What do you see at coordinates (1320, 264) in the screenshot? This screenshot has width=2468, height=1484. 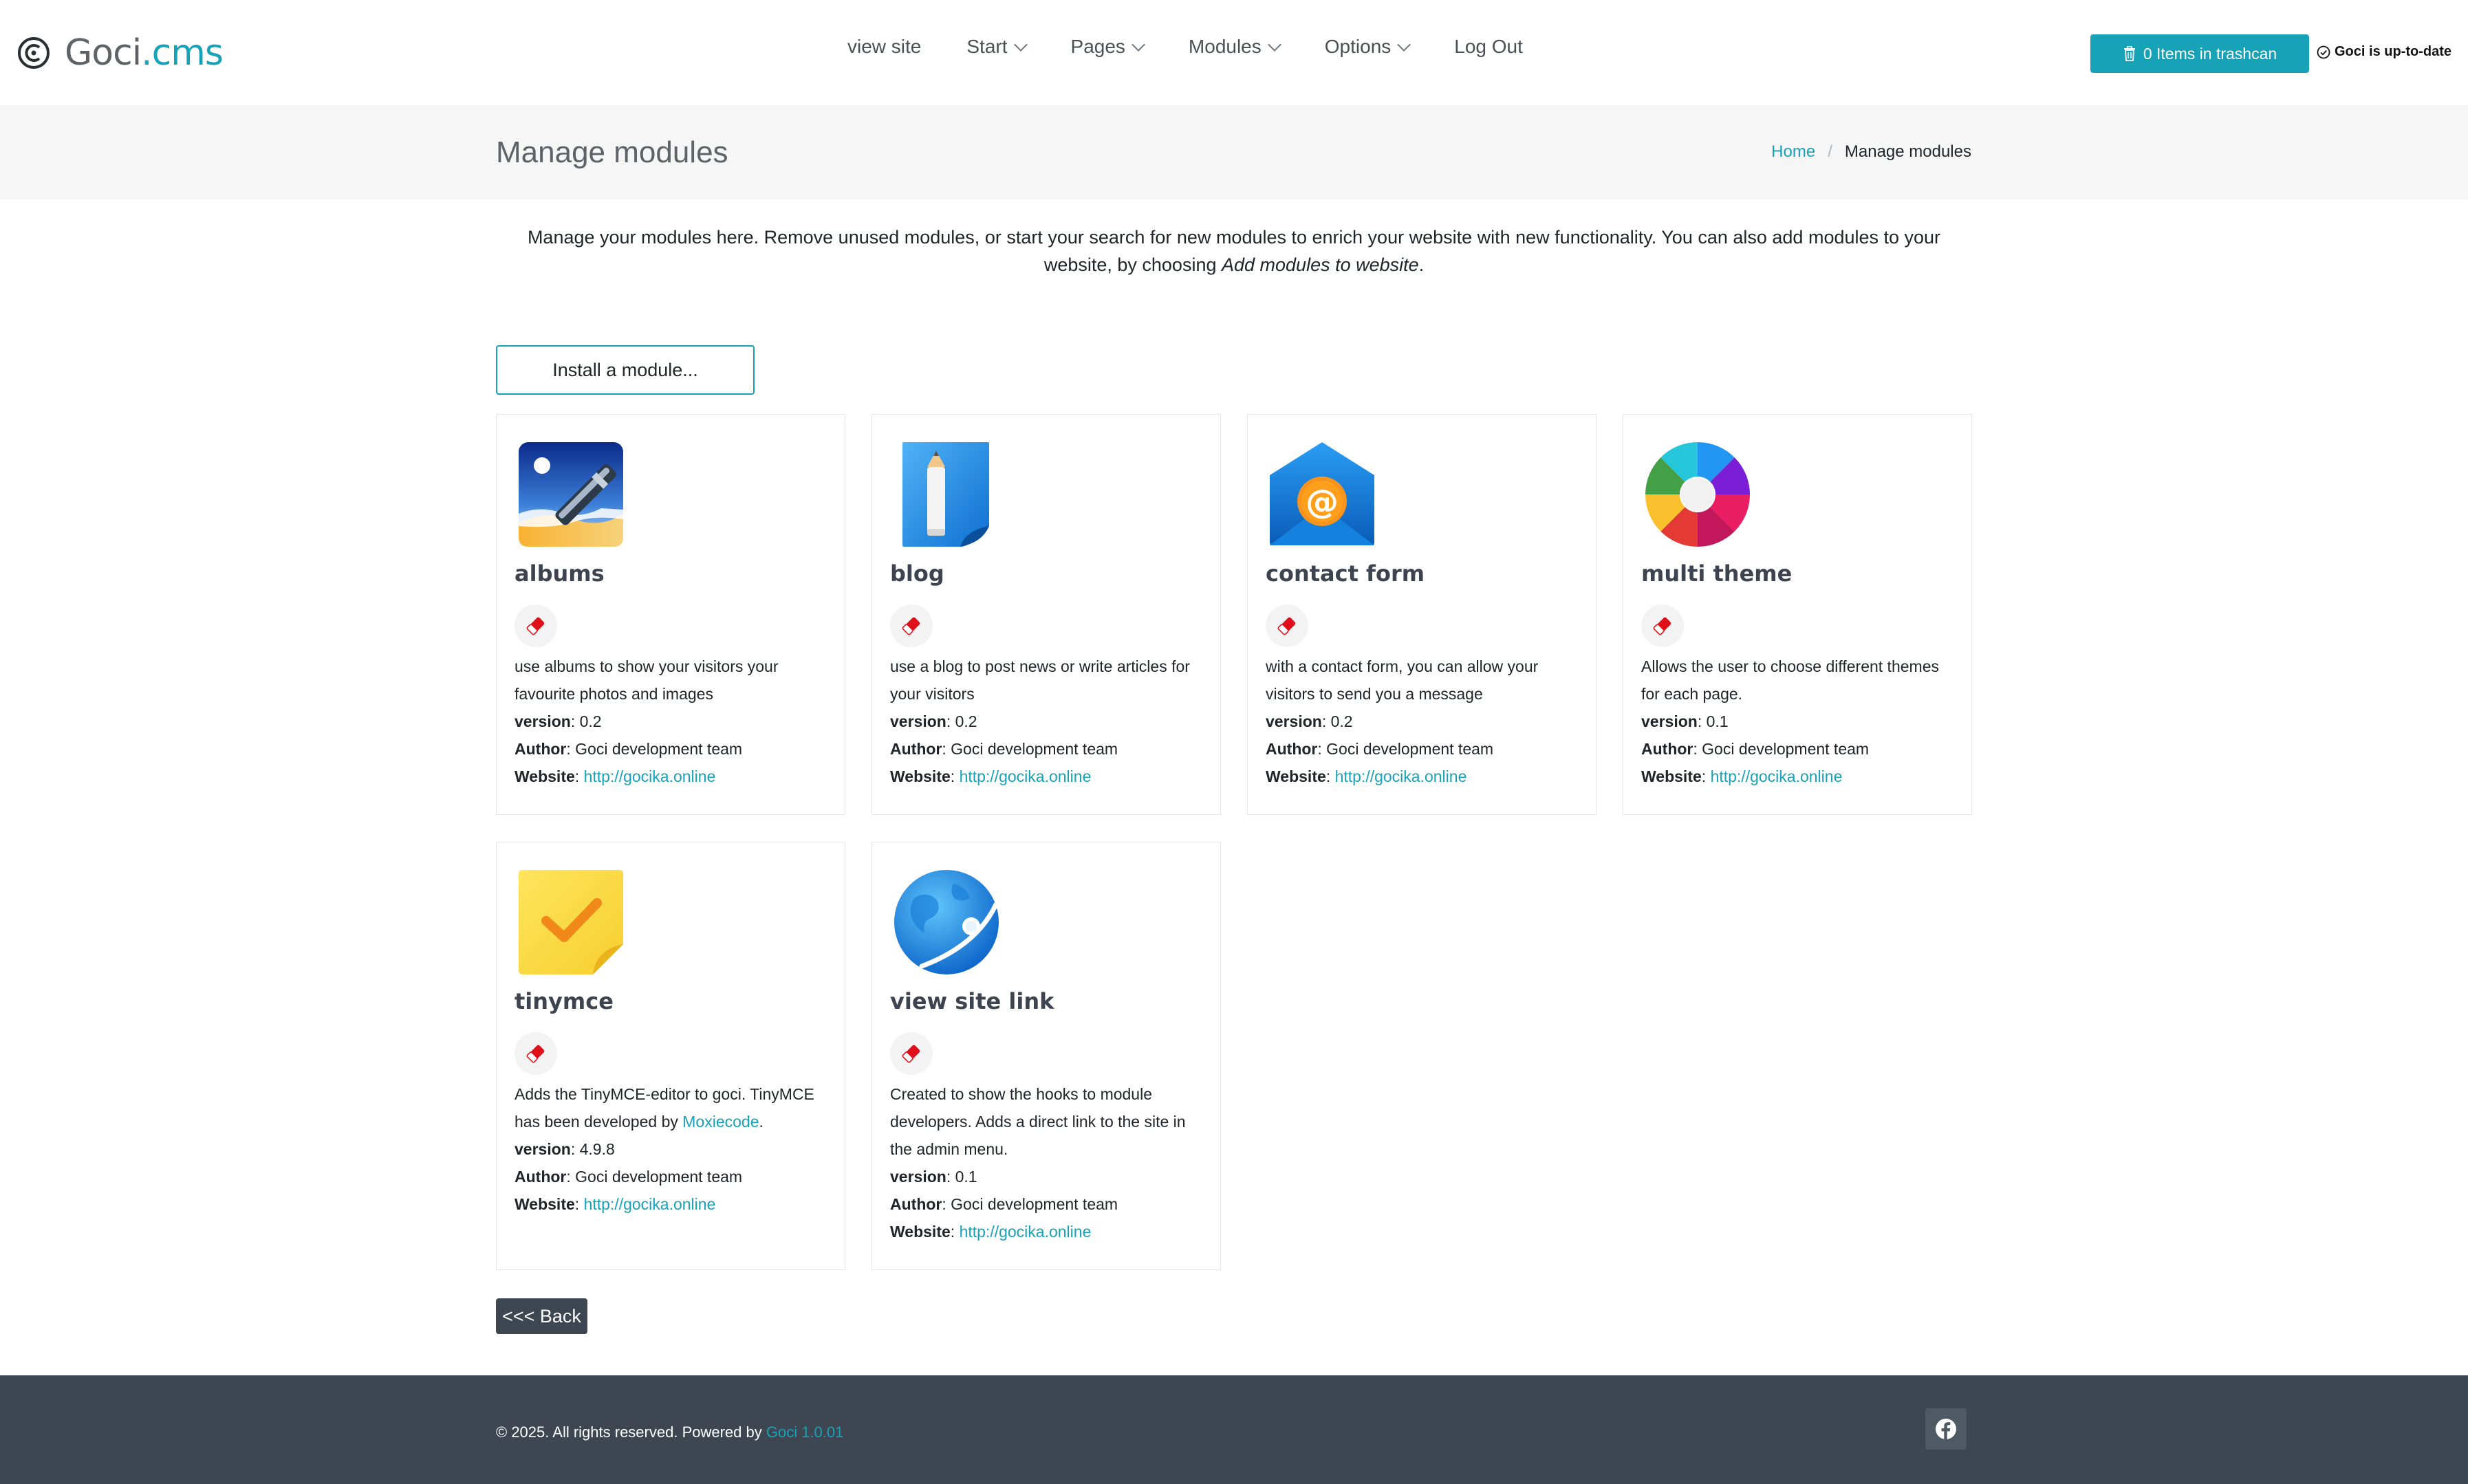 I see `intro-emphasis: Add modules to website` at bounding box center [1320, 264].